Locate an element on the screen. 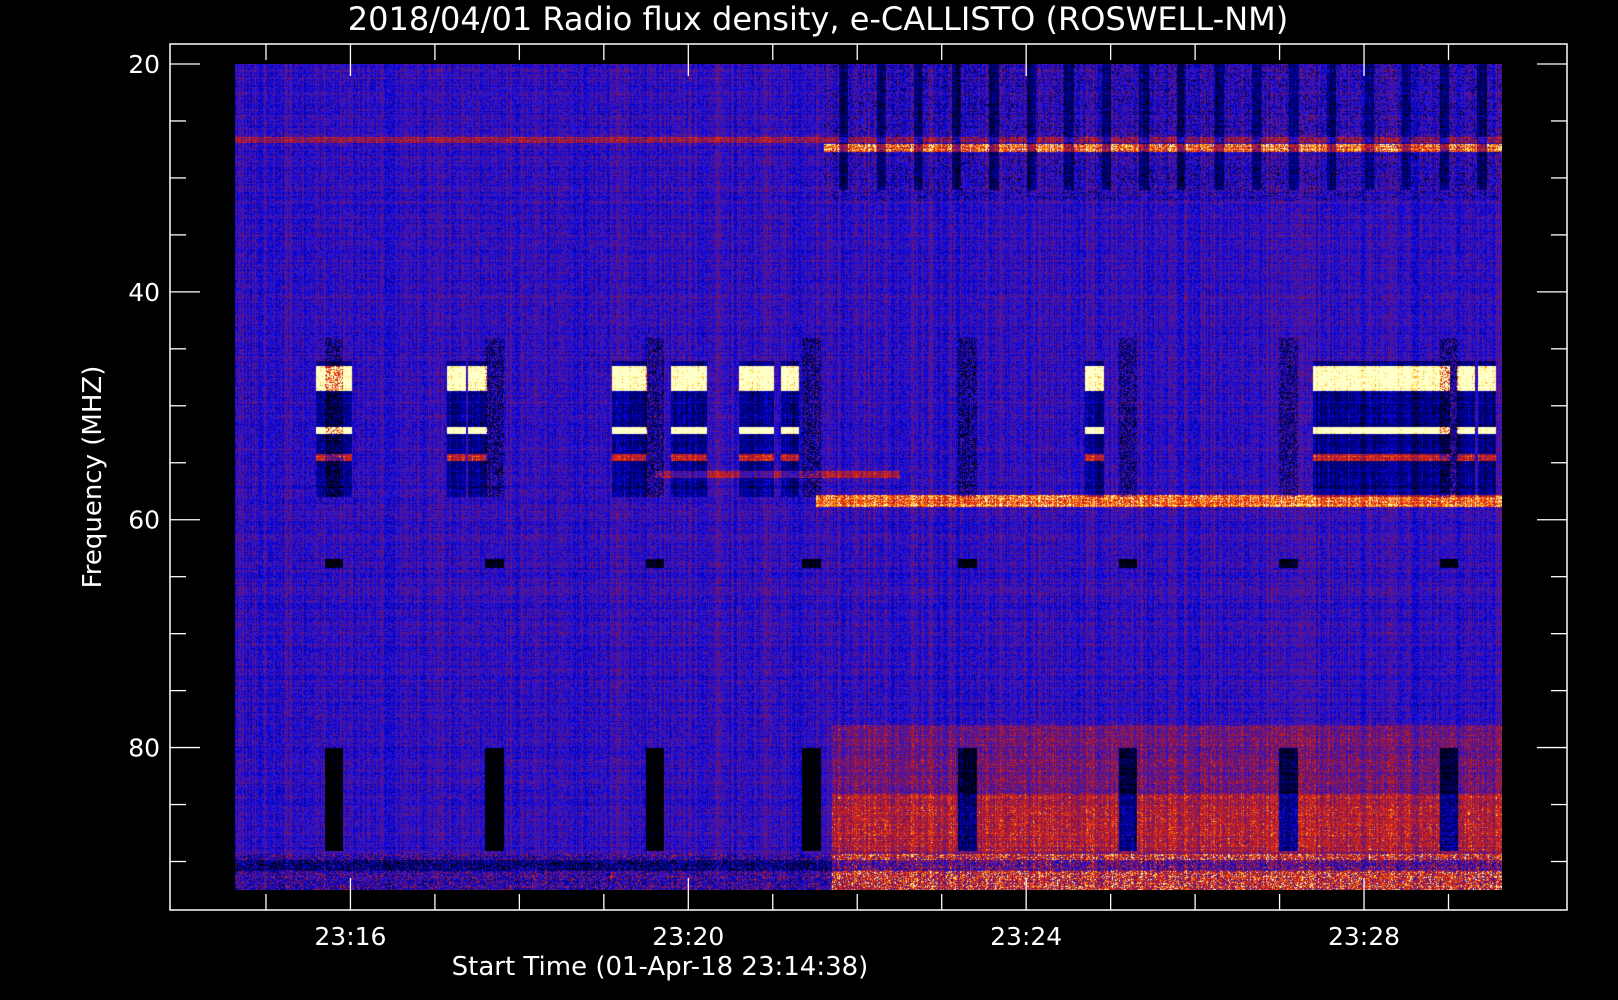 The width and height of the screenshot is (1618, 1000). x-tick-label: 23:16 is located at coordinates (350, 936).